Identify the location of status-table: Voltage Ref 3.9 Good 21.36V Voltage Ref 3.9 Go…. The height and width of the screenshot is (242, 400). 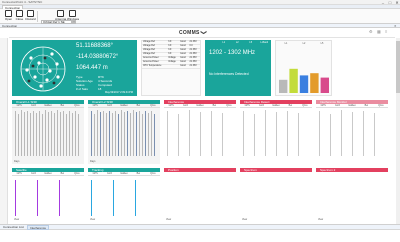
(171, 55).